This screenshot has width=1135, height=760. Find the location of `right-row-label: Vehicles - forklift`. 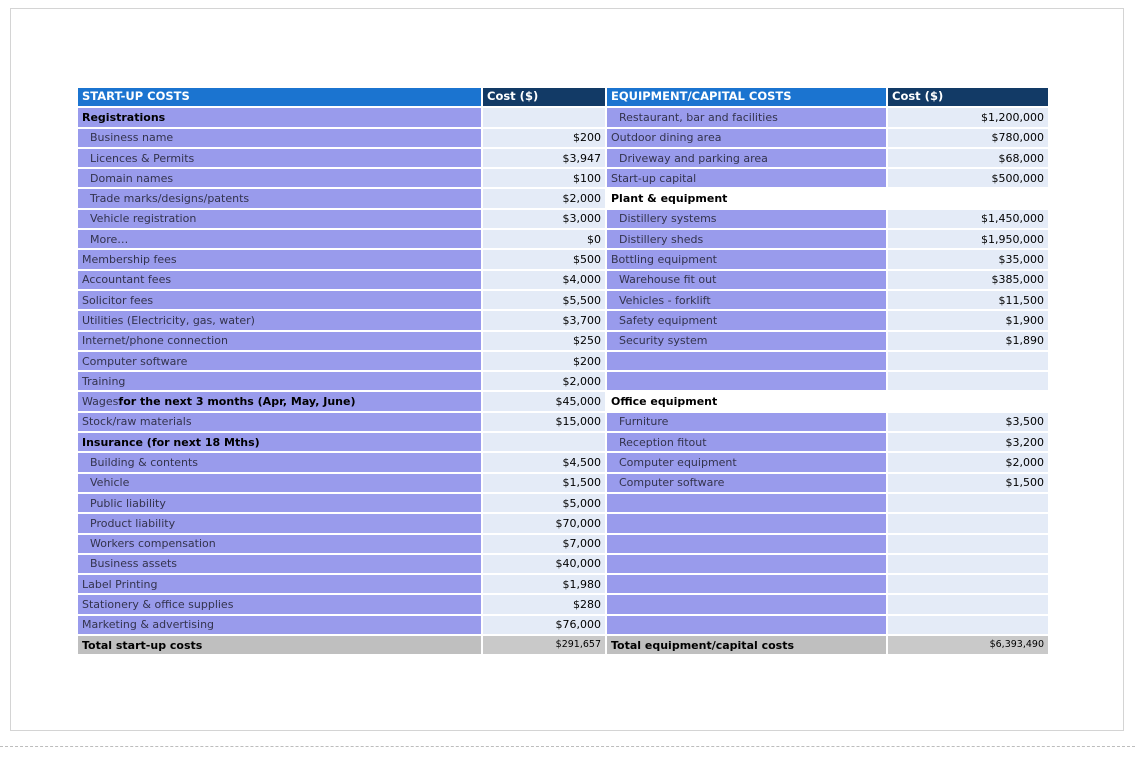

right-row-label: Vehicles - forklift is located at coordinates (746, 300).